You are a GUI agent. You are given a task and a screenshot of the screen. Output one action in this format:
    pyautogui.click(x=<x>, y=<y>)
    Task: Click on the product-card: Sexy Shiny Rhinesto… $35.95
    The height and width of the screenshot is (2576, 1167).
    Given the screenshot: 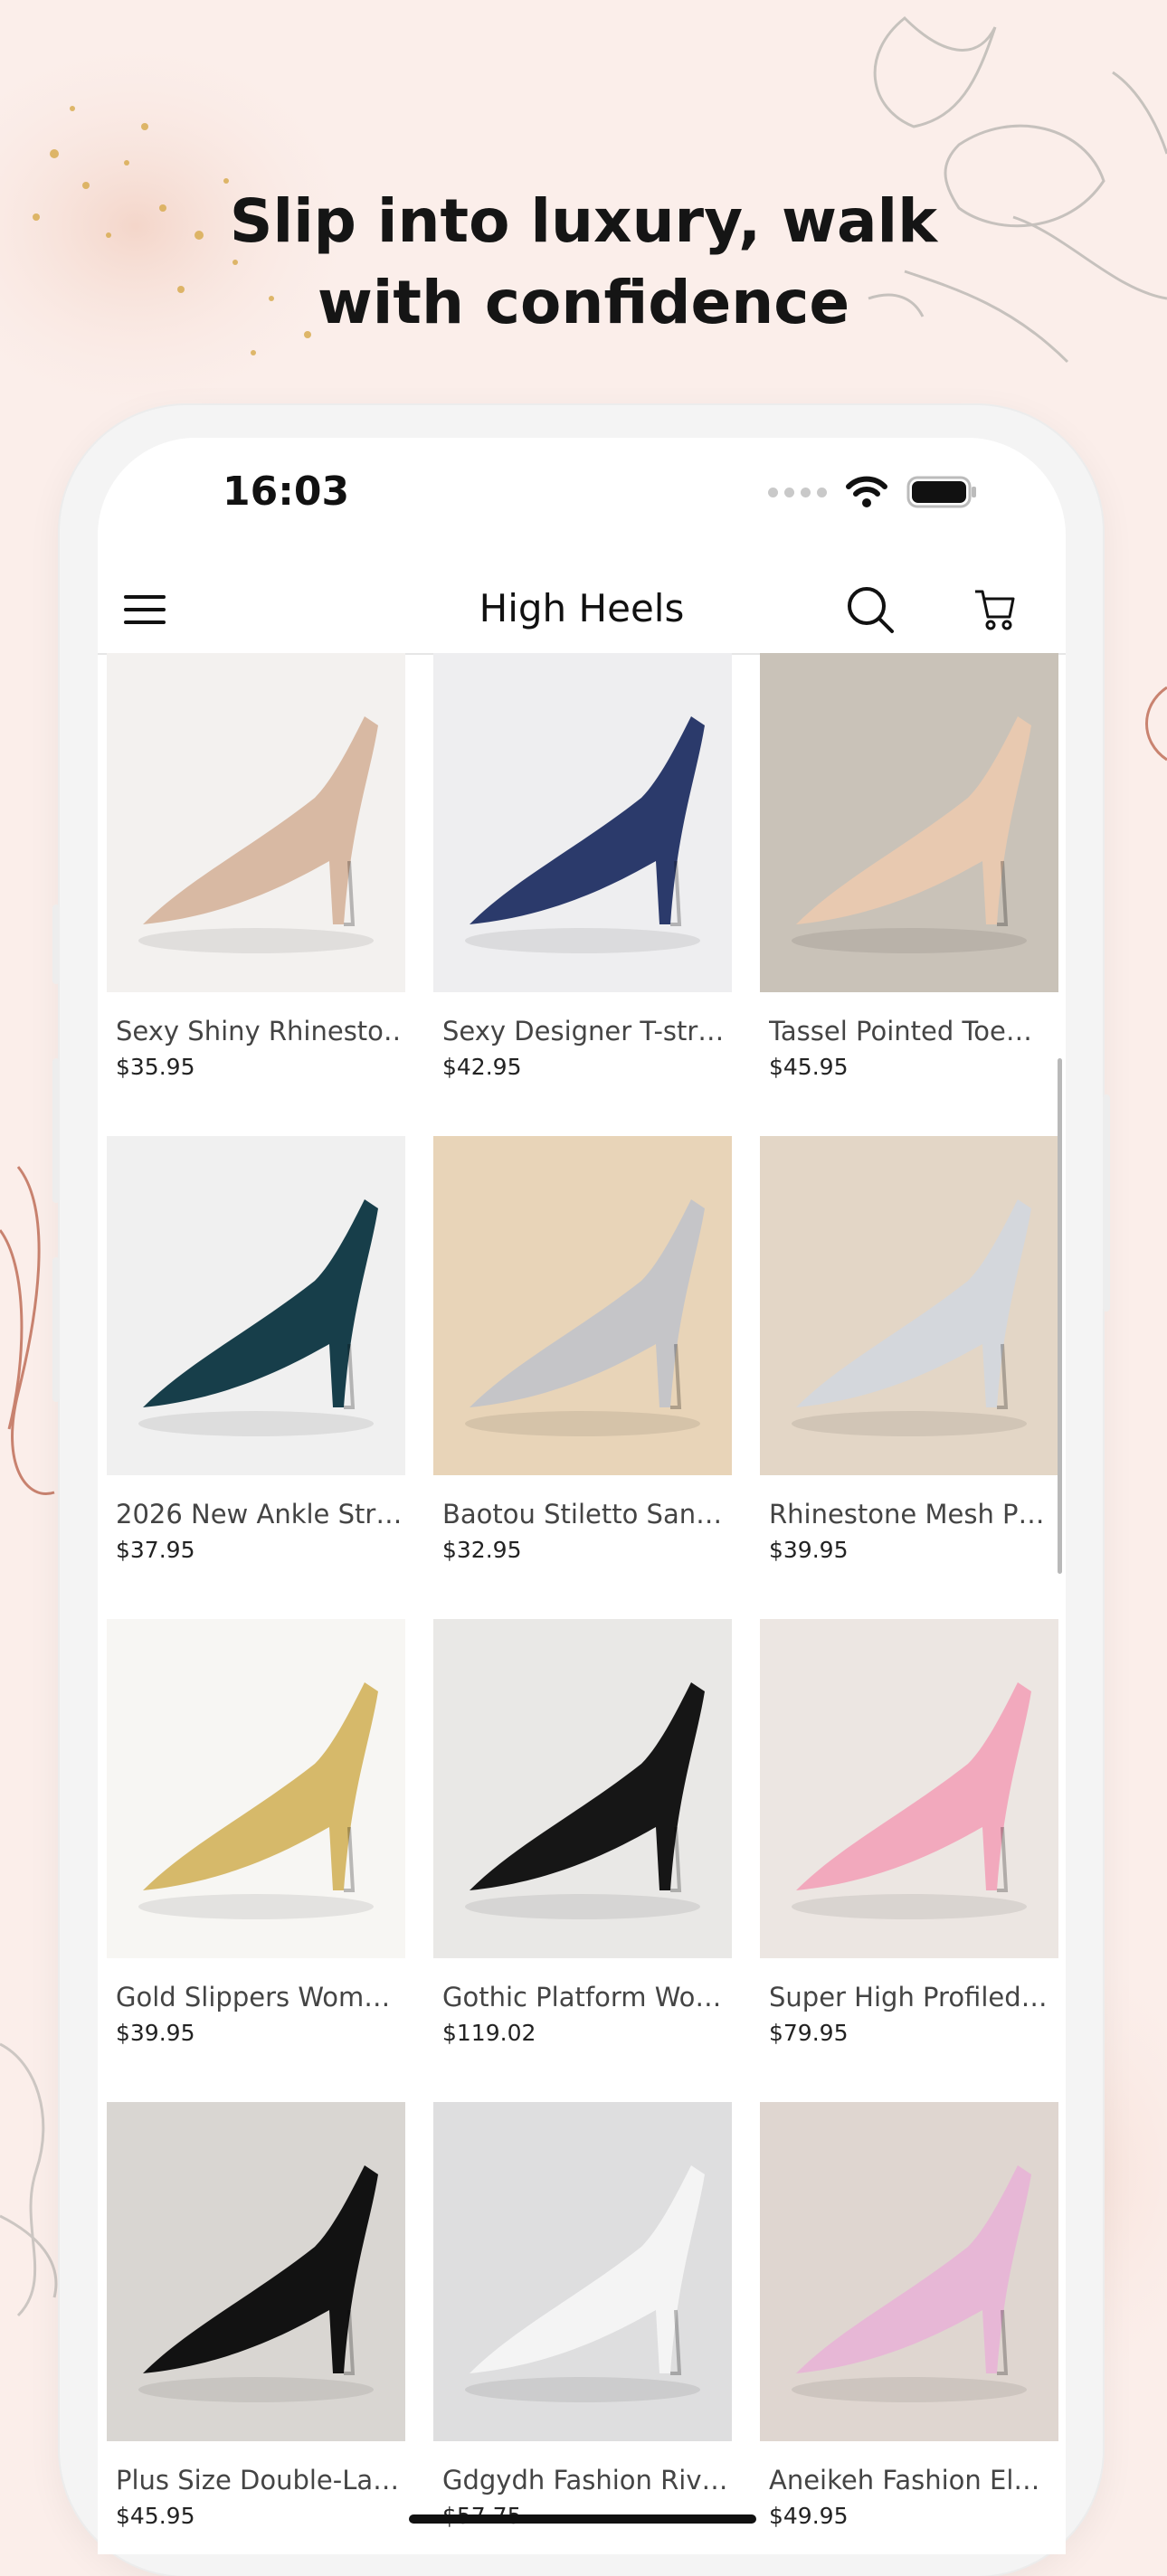 What is the action you would take?
    pyautogui.click(x=256, y=888)
    